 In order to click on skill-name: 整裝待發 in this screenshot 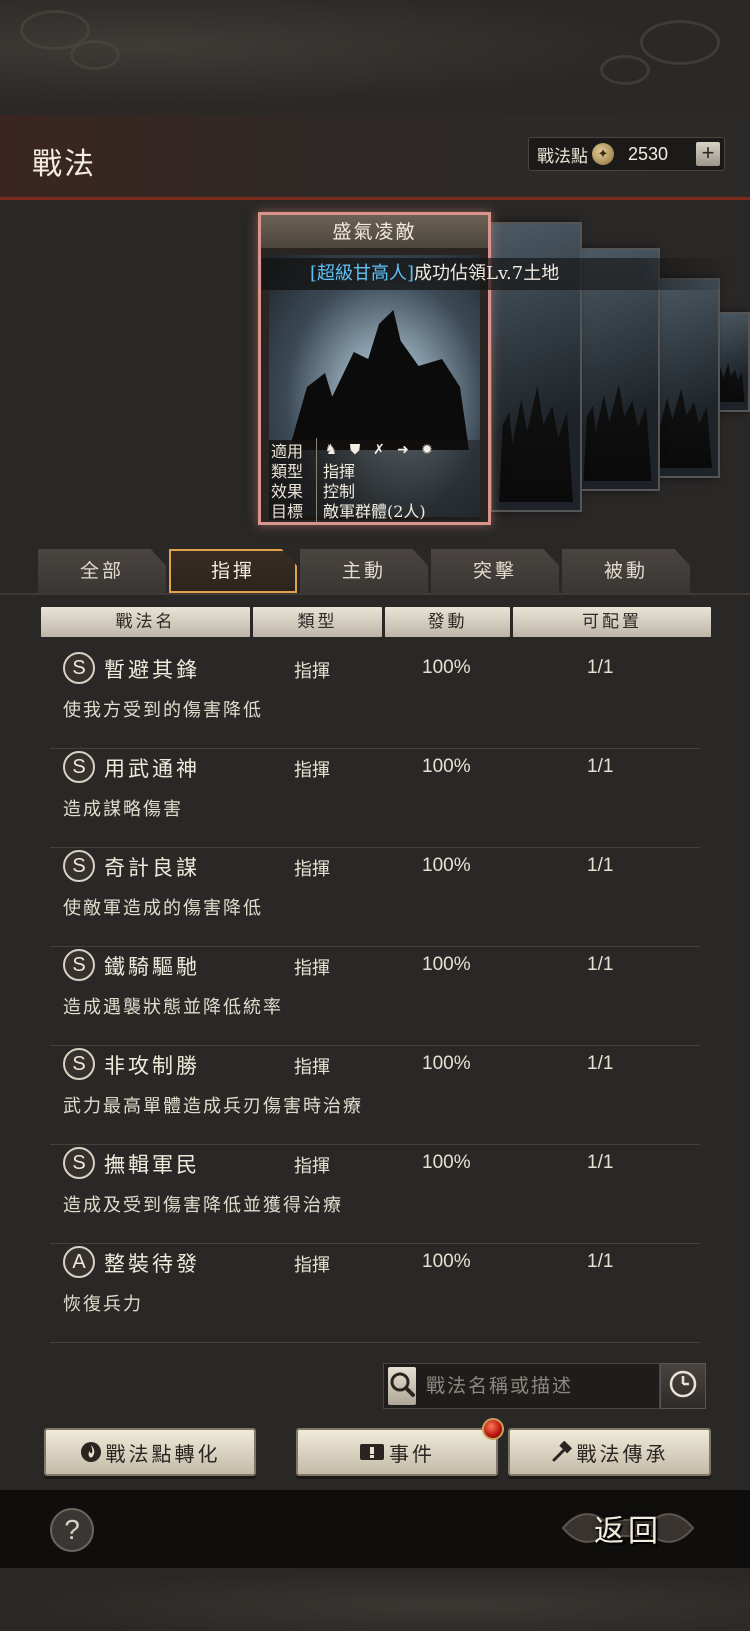, I will do `click(152, 1264)`.